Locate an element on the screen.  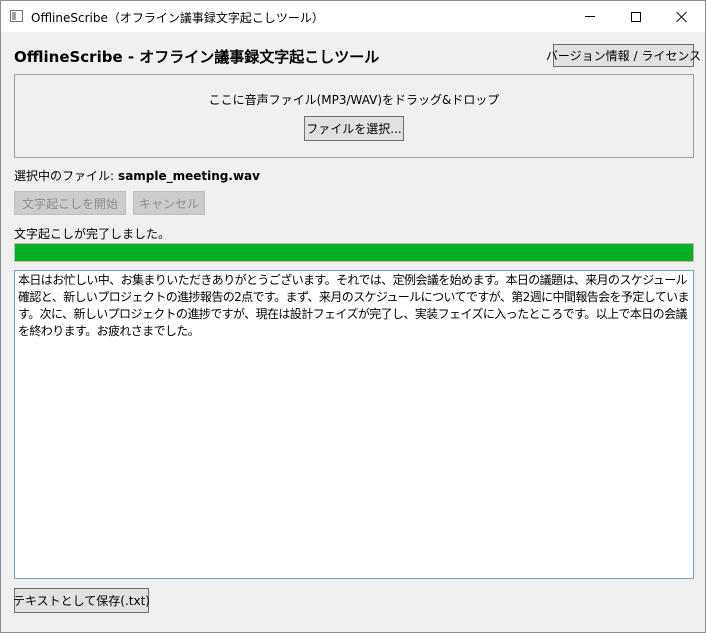
maximize-button is located at coordinates (636, 16).